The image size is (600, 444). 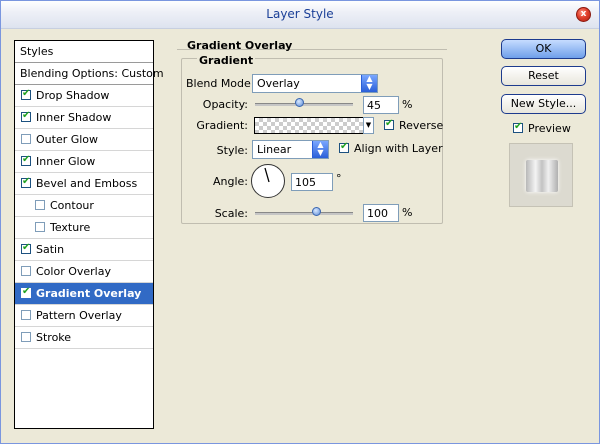 What do you see at coordinates (89, 74) in the screenshot?
I see `blending-options-item: Blending Options: Custom` at bounding box center [89, 74].